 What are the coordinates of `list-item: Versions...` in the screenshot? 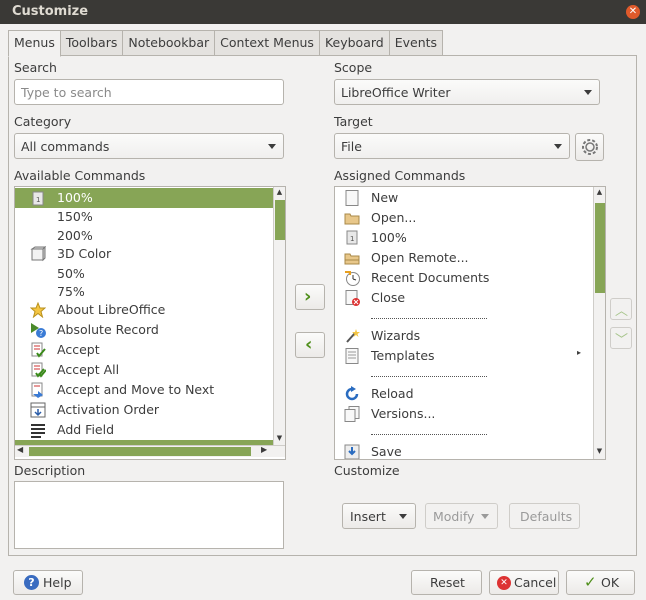 It's located at (470, 414).